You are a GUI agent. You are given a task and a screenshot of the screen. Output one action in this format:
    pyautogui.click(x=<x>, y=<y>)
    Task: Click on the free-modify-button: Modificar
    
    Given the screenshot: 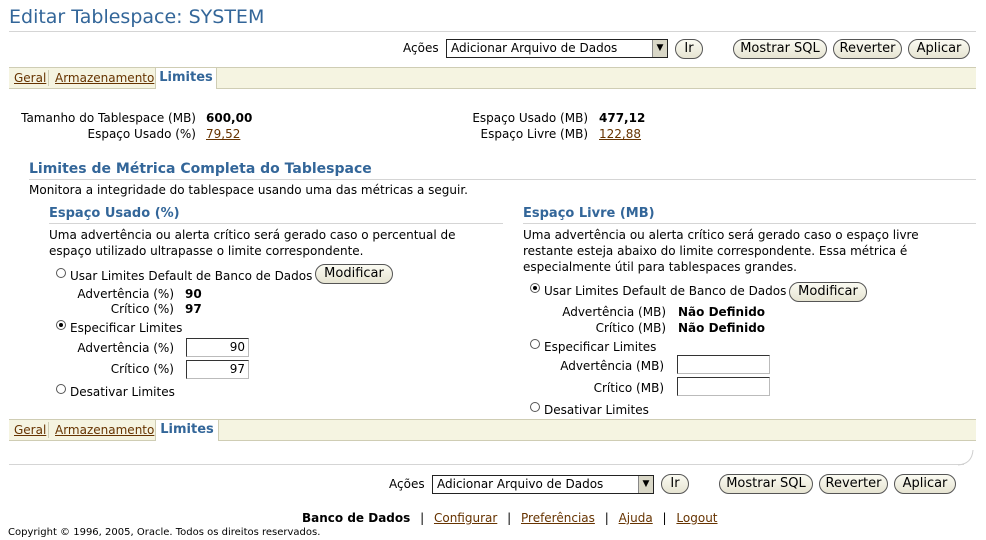 What is the action you would take?
    pyautogui.click(x=828, y=292)
    